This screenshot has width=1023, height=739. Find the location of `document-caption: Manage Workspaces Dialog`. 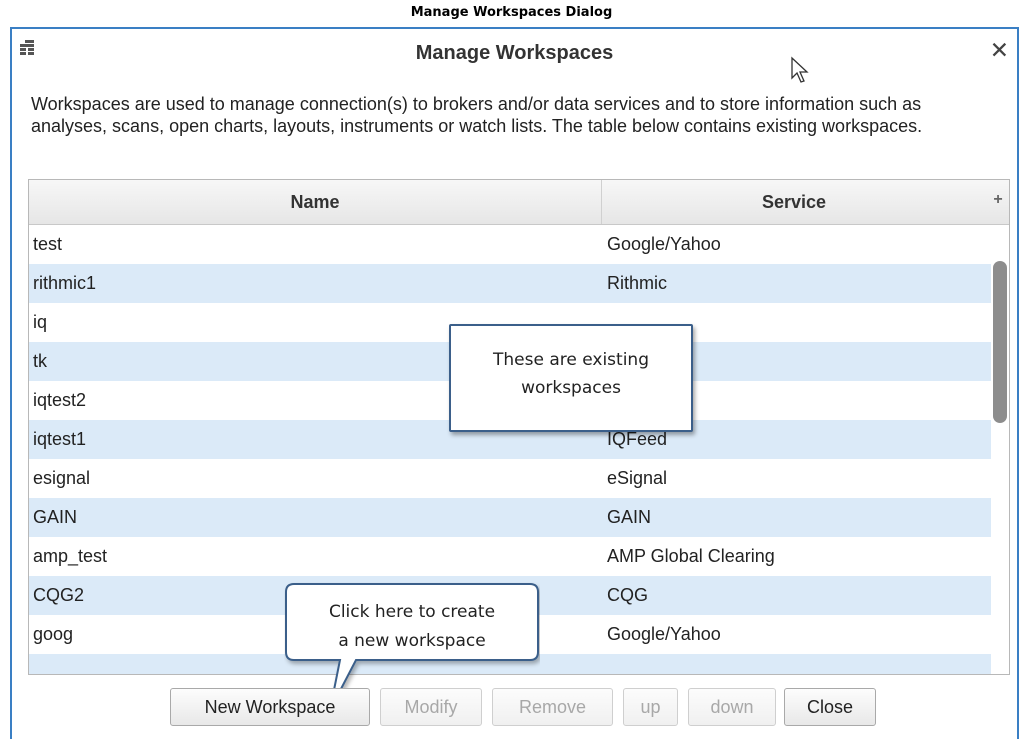

document-caption: Manage Workspaces Dialog is located at coordinates (511, 12).